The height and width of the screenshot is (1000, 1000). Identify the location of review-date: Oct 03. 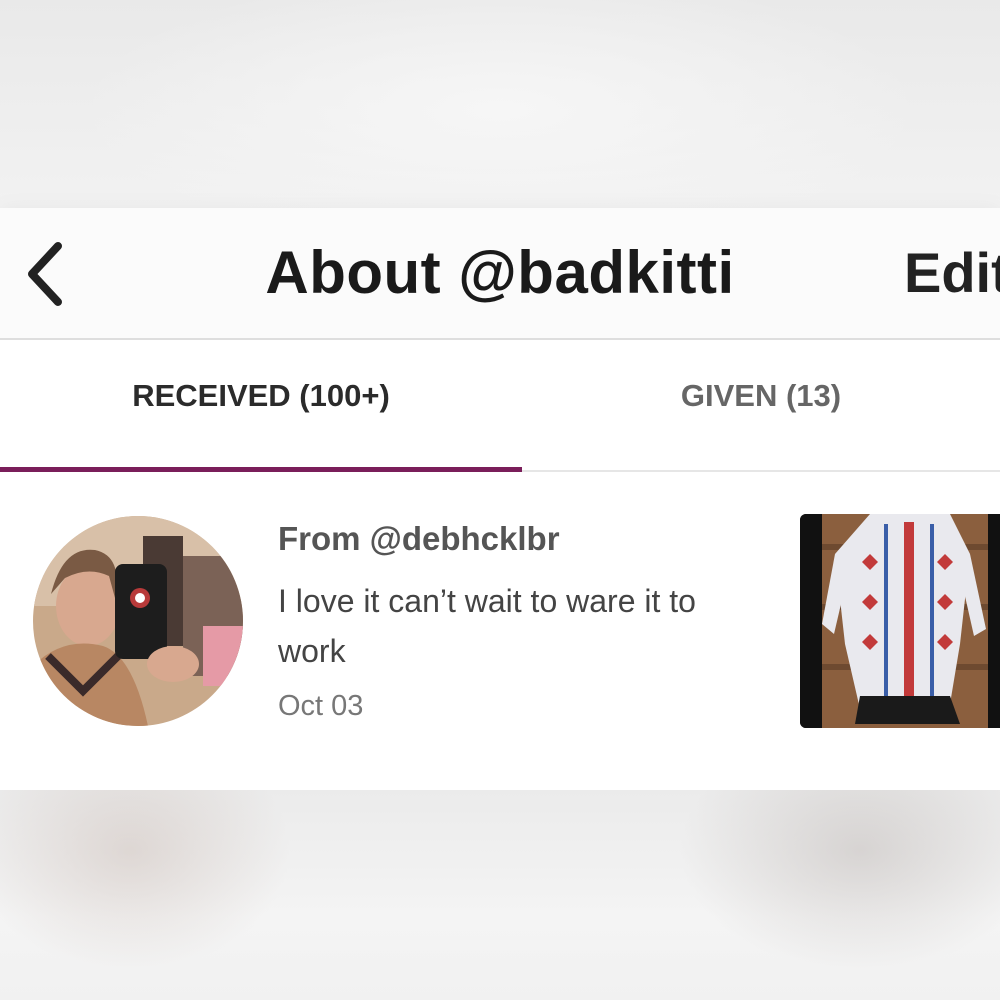
(321, 706).